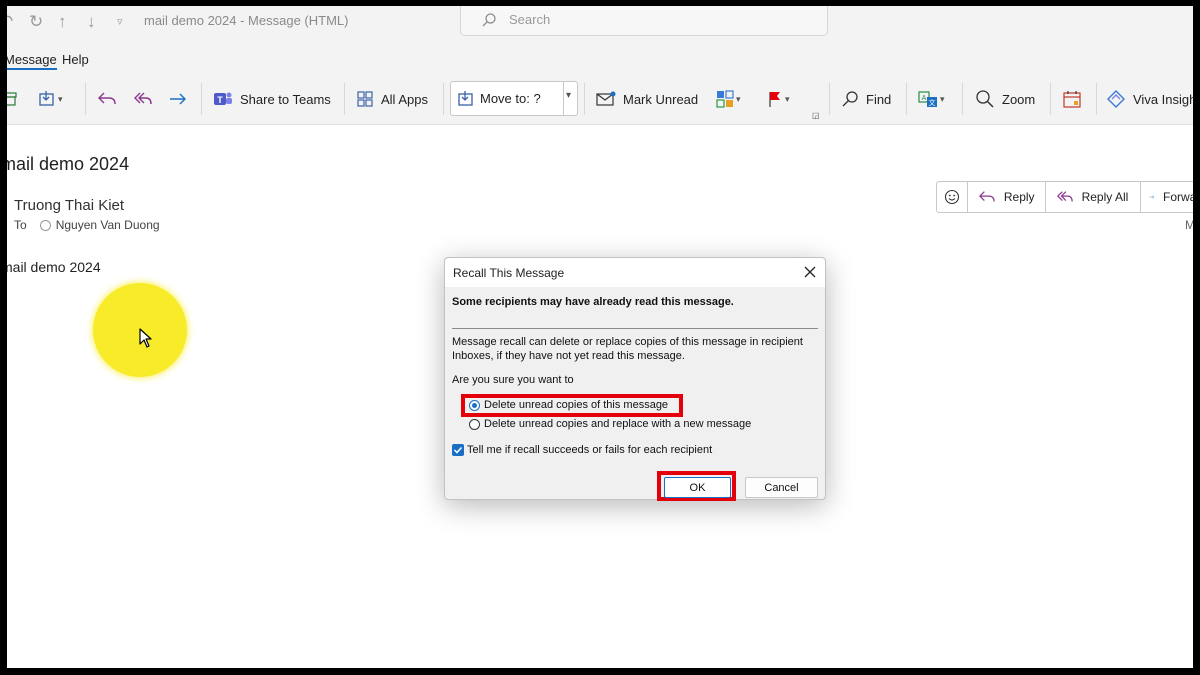 Image resolution: width=1200 pixels, height=675 pixels. I want to click on recipient-line: To Nguyen Van Duong, so click(87, 225).